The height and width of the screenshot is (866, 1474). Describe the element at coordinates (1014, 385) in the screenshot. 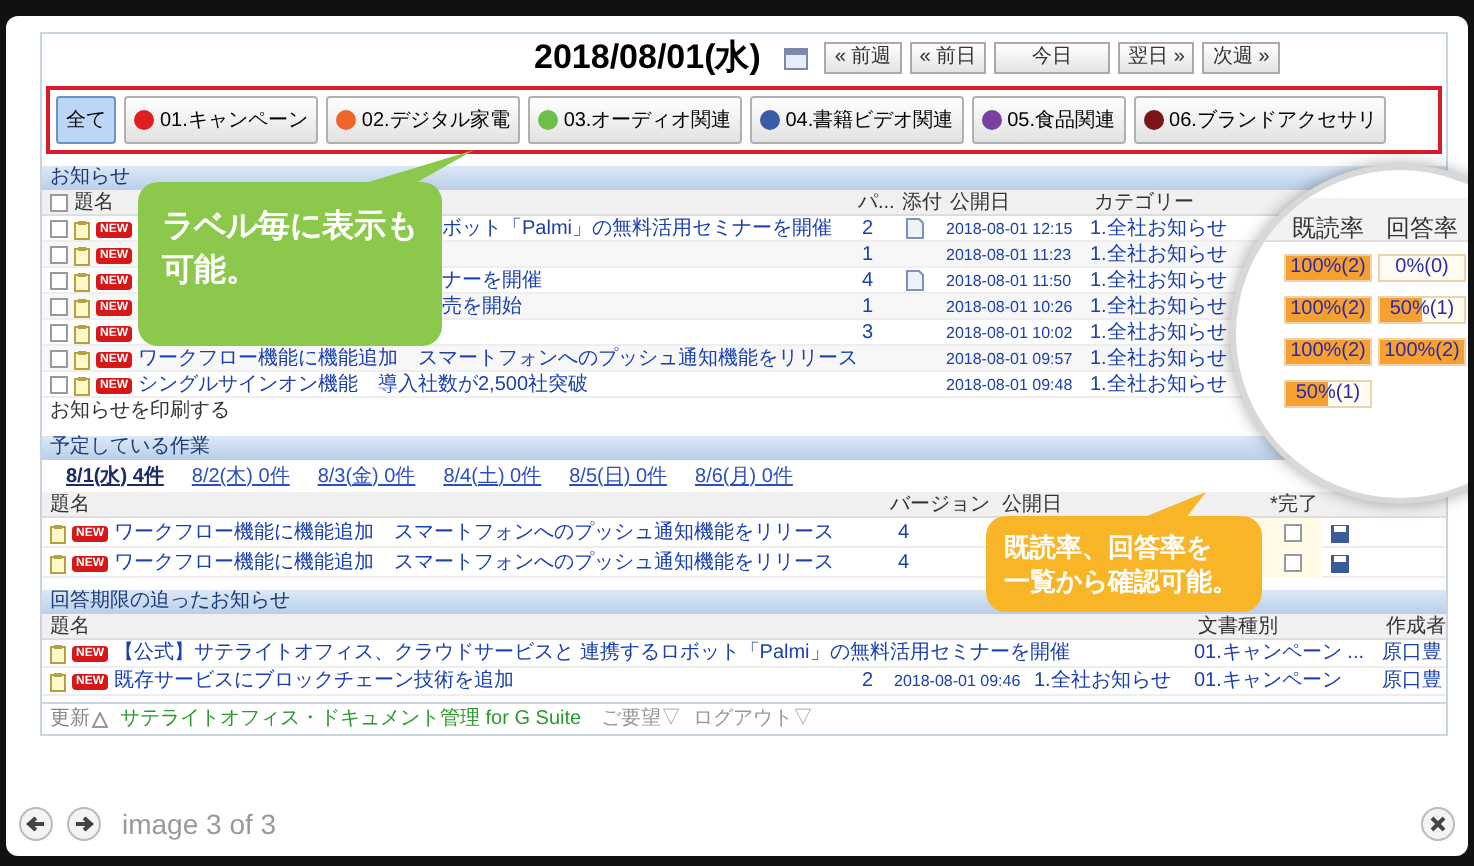

I see `date-link: 2018-08-01 09:48` at that location.